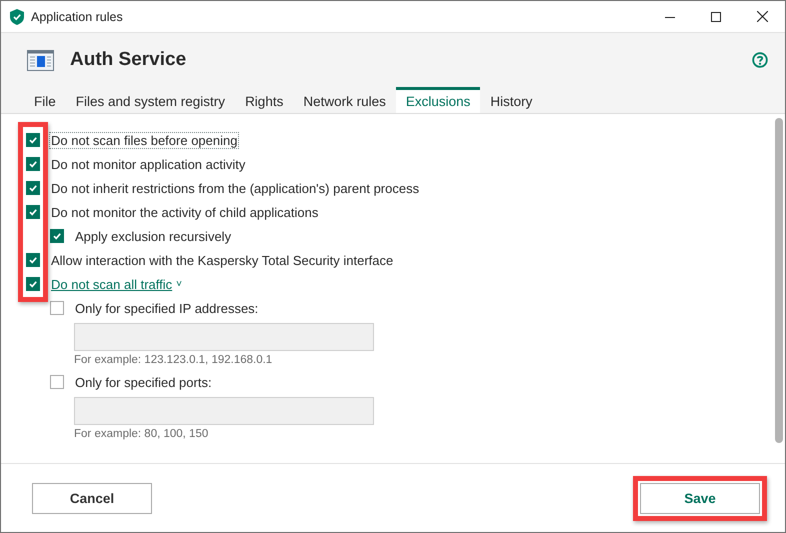 The image size is (786, 533). Describe the element at coordinates (144, 140) in the screenshot. I see `option-label: Do not scan files before opening` at that location.